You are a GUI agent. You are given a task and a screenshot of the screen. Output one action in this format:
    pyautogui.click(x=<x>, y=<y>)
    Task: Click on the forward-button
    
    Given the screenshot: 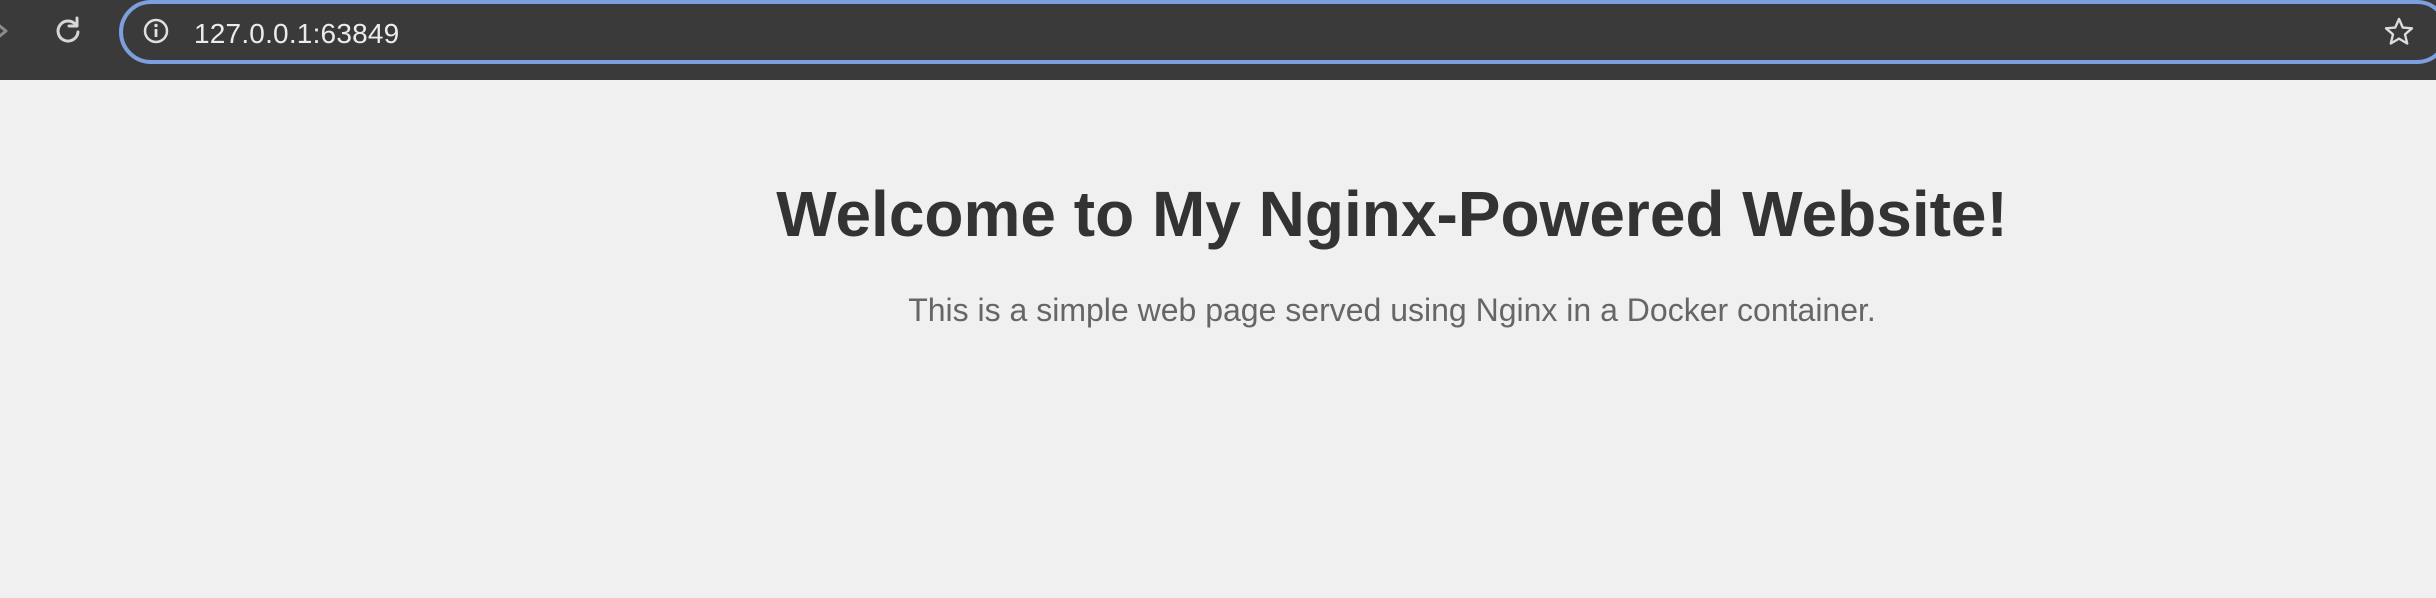 What is the action you would take?
    pyautogui.click(x=7, y=33)
    